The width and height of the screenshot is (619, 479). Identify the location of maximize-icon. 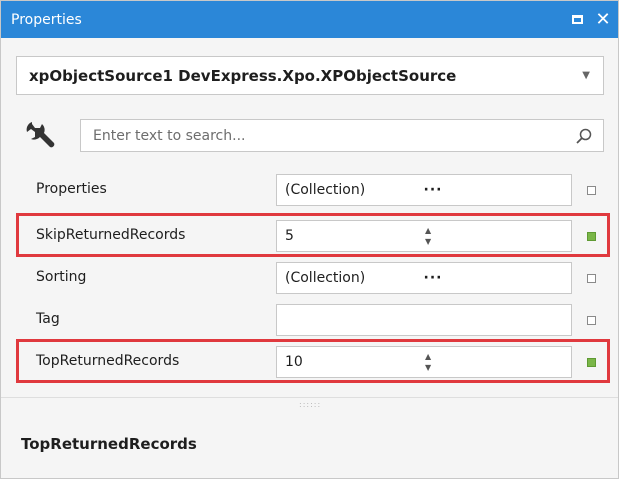
(577, 19).